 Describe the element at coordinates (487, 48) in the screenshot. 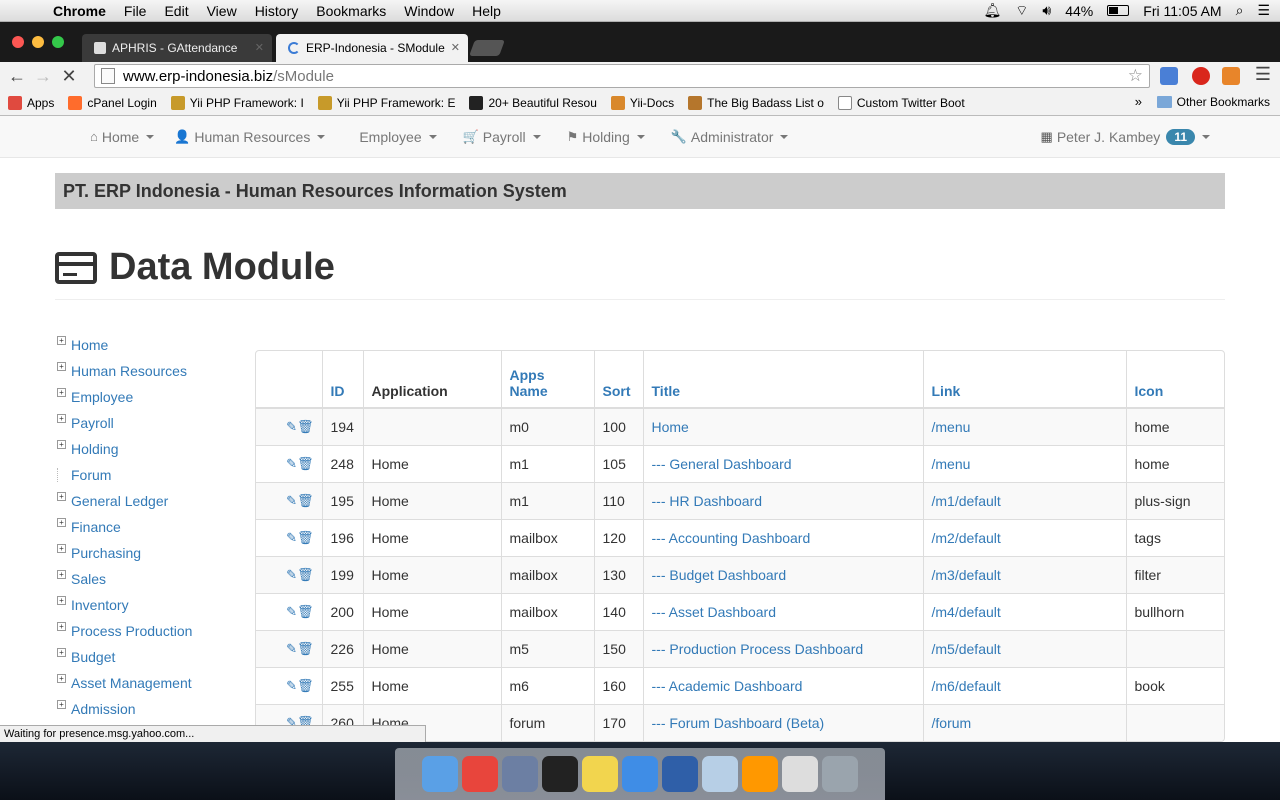

I see `new-tab-button` at that location.